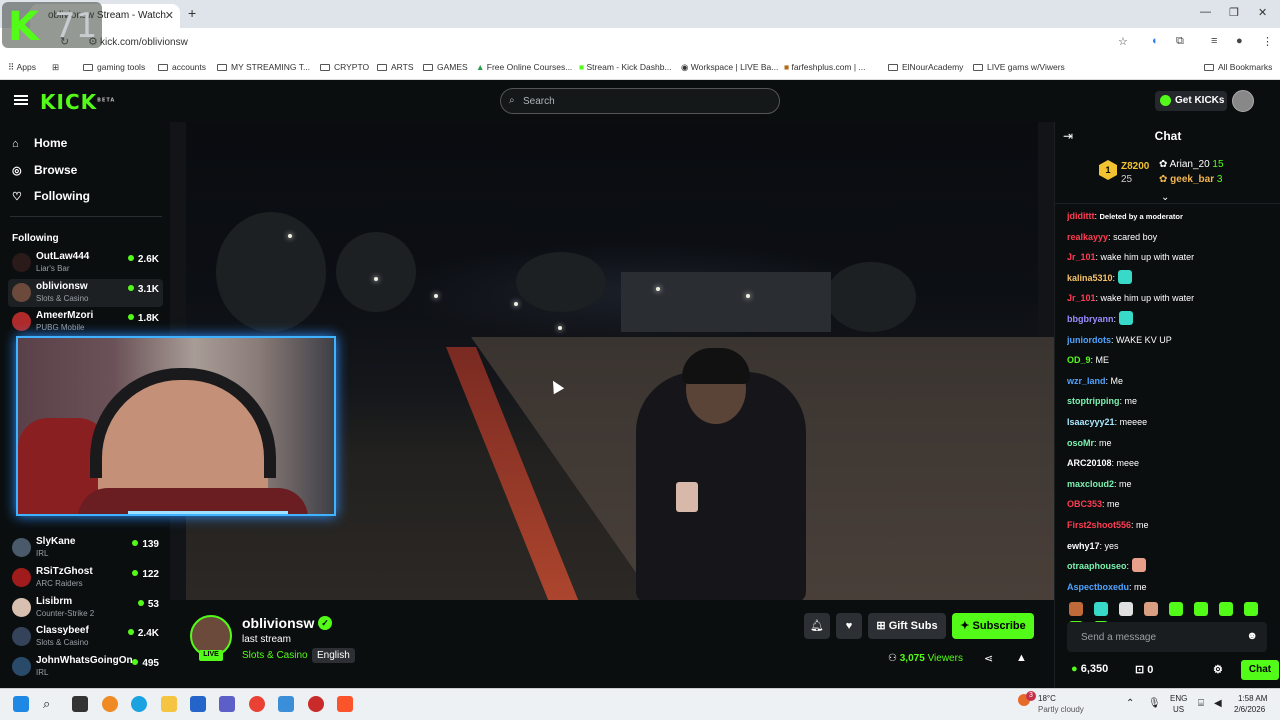 The image size is (1280, 720). I want to click on chat-username: OD_9, so click(1079, 360).